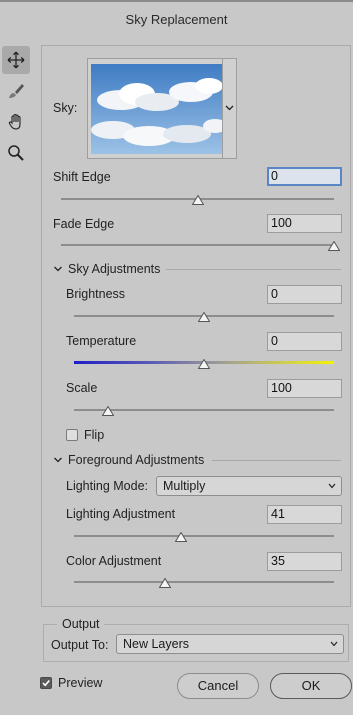  I want to click on brush-icon, so click(16, 91).